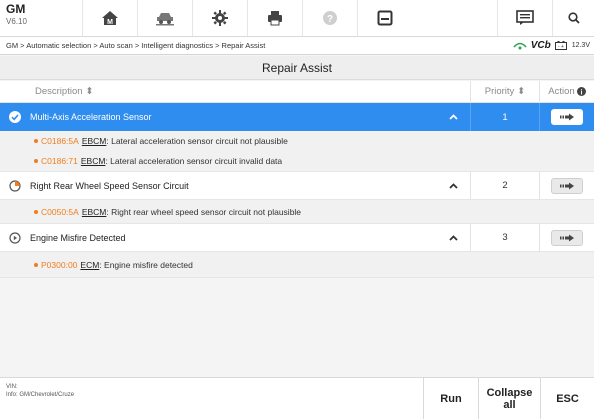 The height and width of the screenshot is (419, 594). Describe the element at coordinates (78, 237) in the screenshot. I see `row-description: Engine Misfire Detected` at that location.